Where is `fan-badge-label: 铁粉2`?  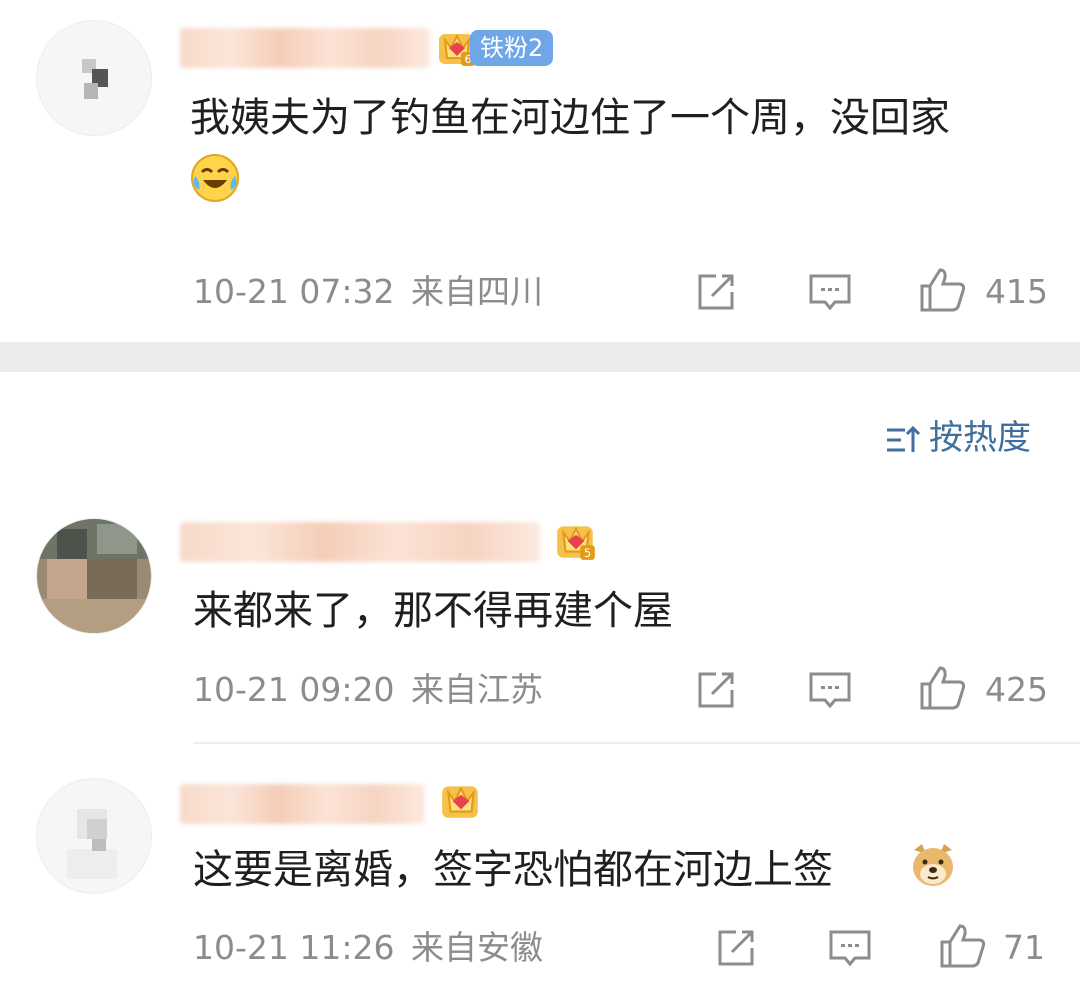
fan-badge-label: 铁粉2 is located at coordinates (512, 48).